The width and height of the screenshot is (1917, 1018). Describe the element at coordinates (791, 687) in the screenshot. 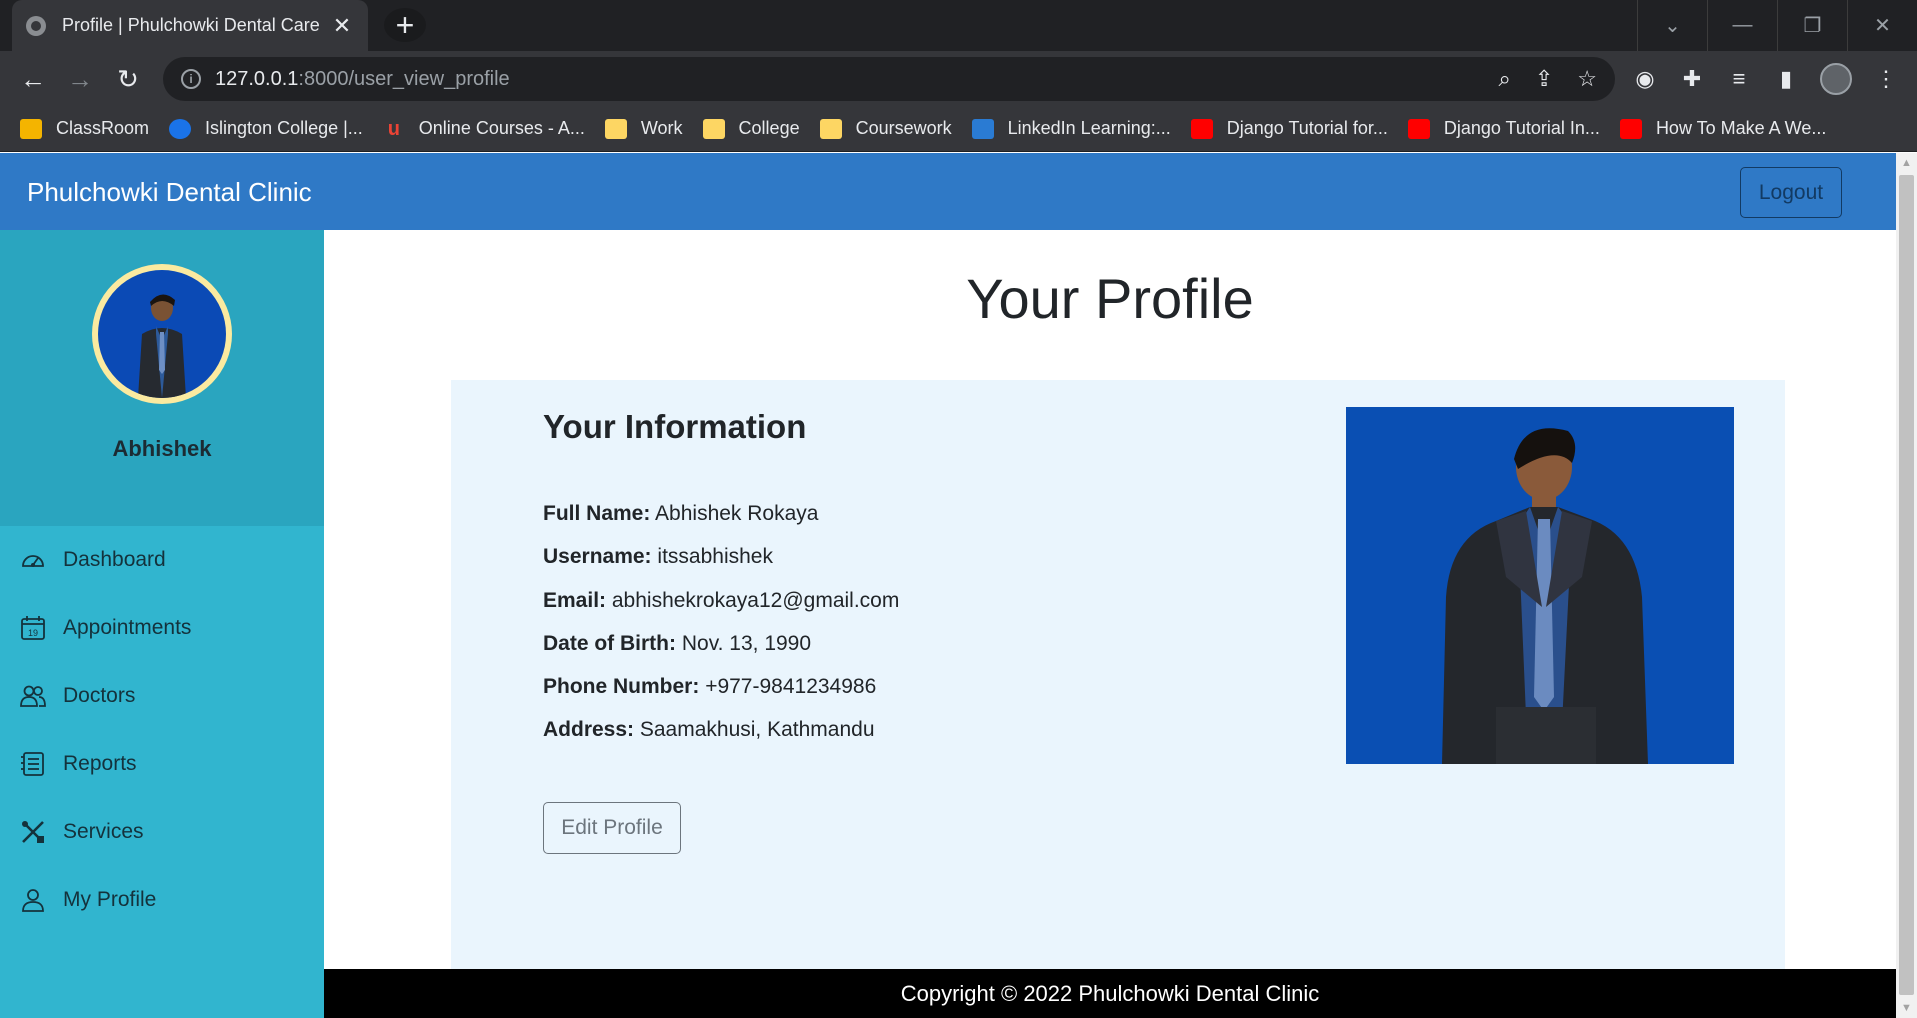

I see `field-value: +977-9841234986` at that location.